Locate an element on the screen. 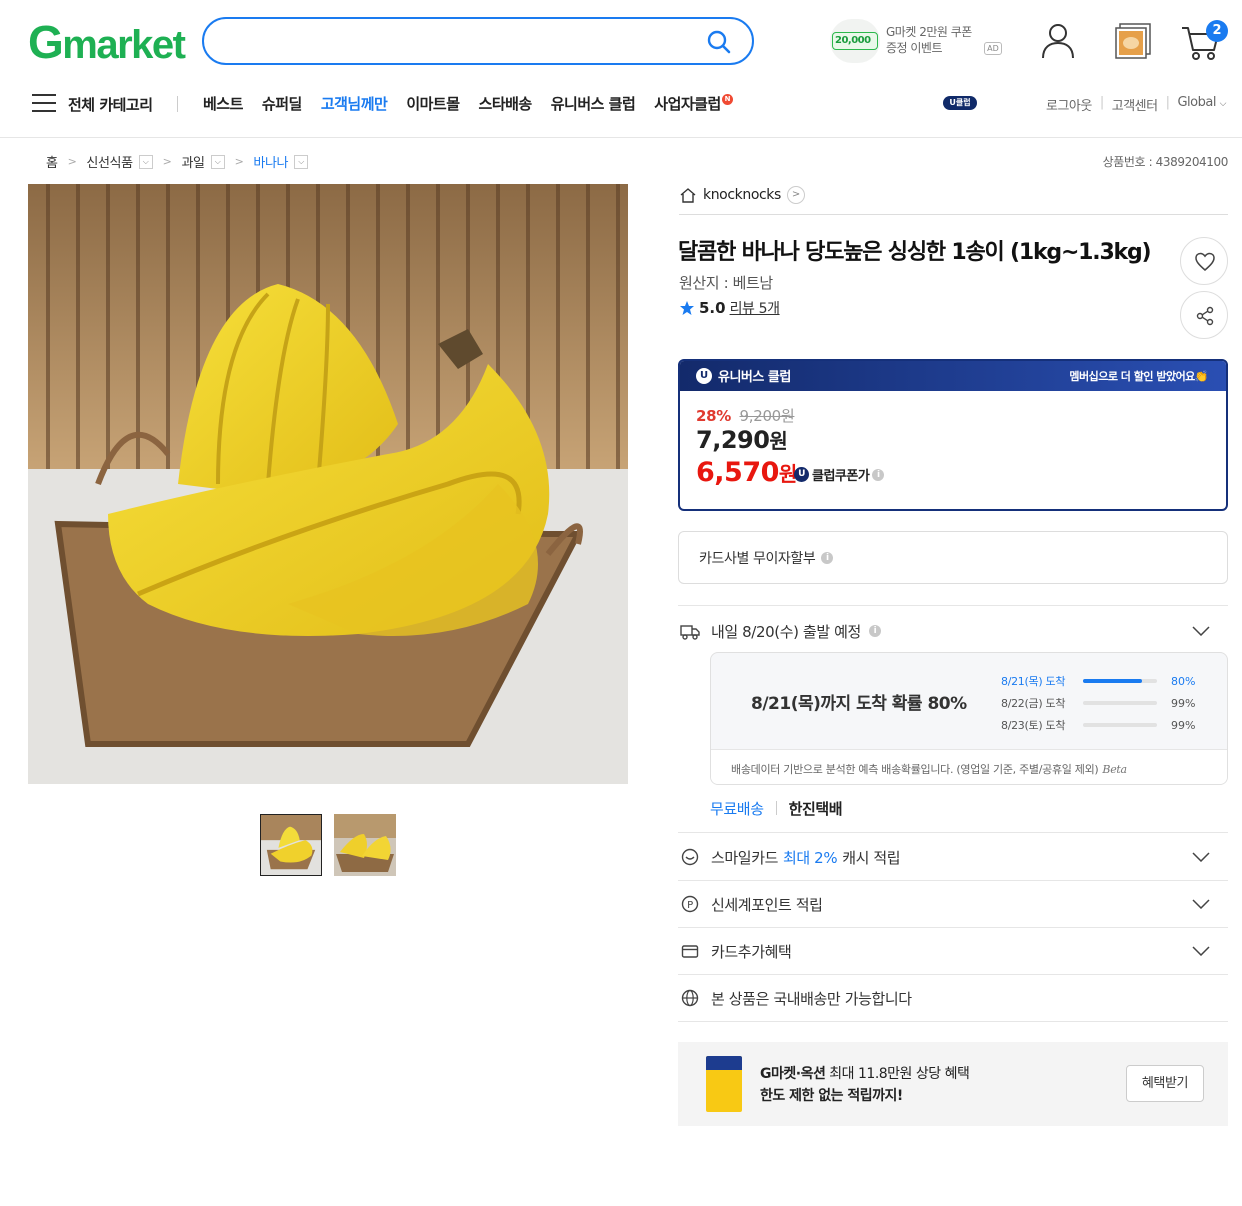 Image resolution: width=1242 pixels, height=1206 pixels. star-icon is located at coordinates (687, 308).